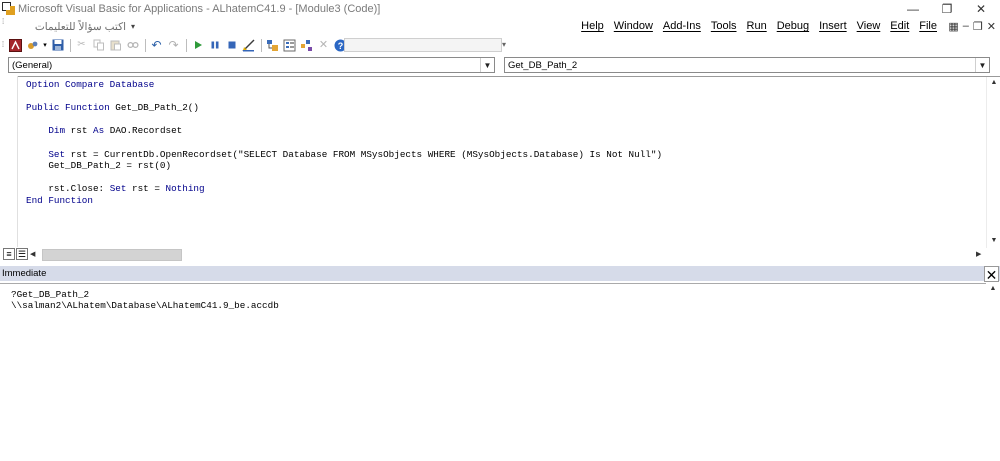 The height and width of the screenshot is (461, 1000). What do you see at coordinates (899, 26) in the screenshot?
I see `menu-edit: Edit` at bounding box center [899, 26].